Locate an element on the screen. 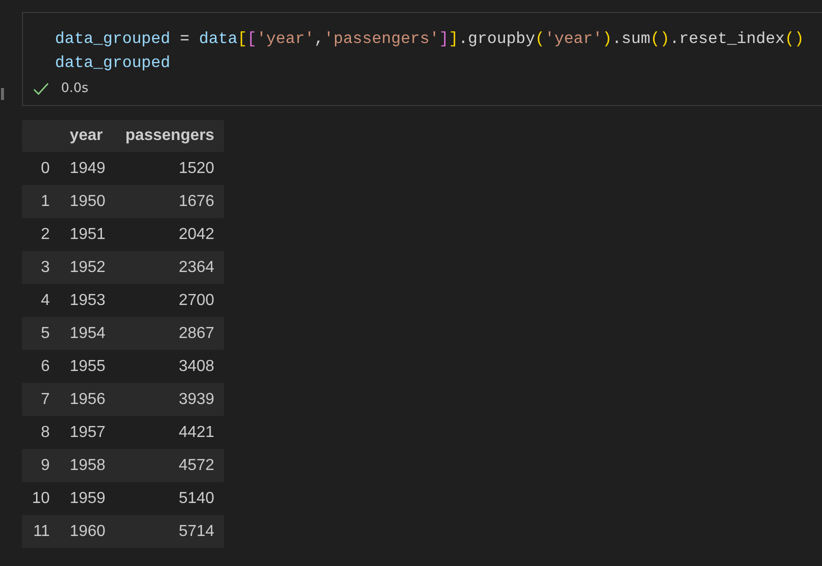 Image resolution: width=822 pixels, height=566 pixels. table-cell: 3939 is located at coordinates (169, 399).